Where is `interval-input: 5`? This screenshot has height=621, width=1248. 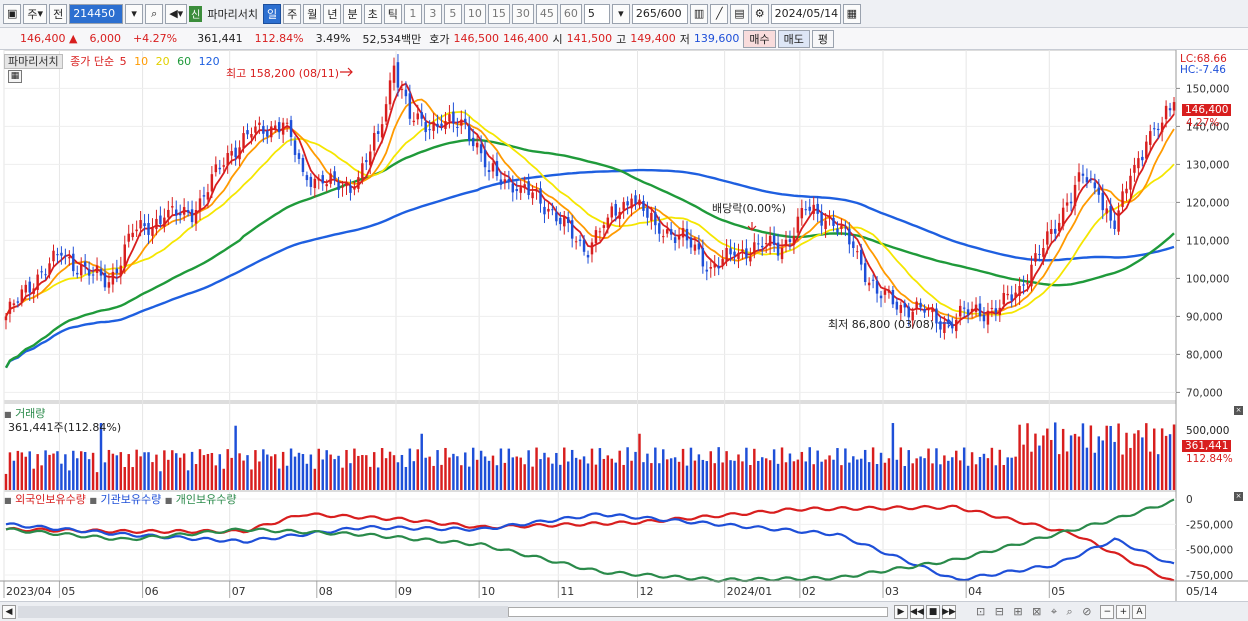
interval-input: 5 is located at coordinates (596, 13).